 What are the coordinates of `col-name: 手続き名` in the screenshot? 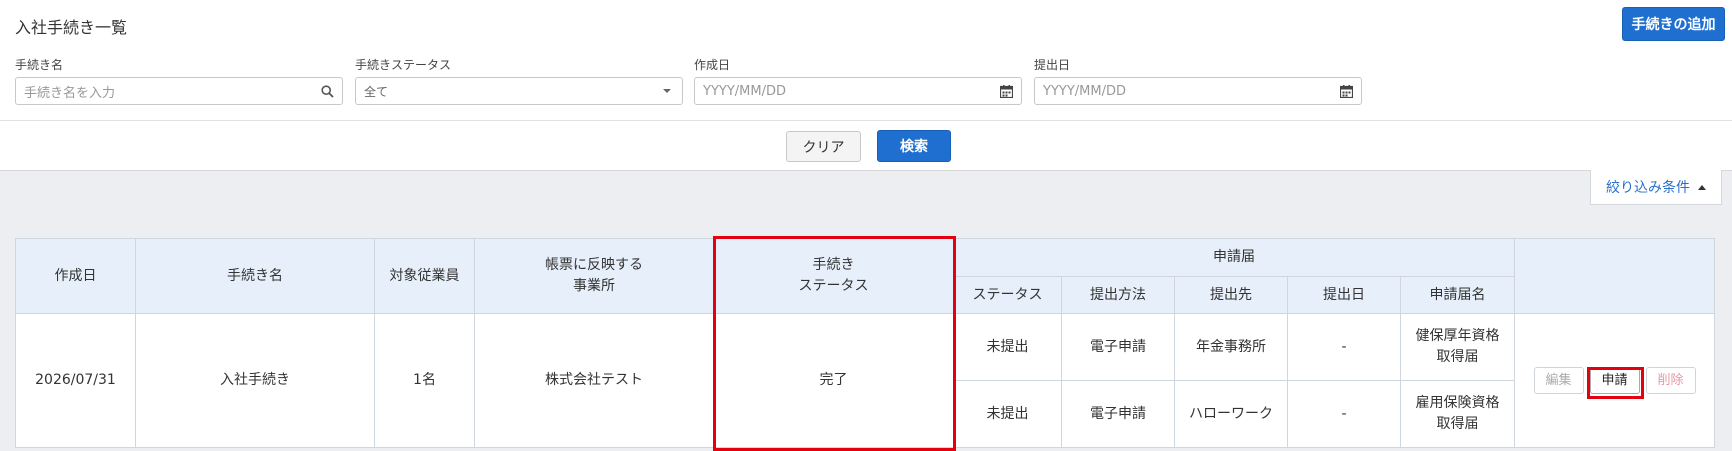 It's located at (255, 276).